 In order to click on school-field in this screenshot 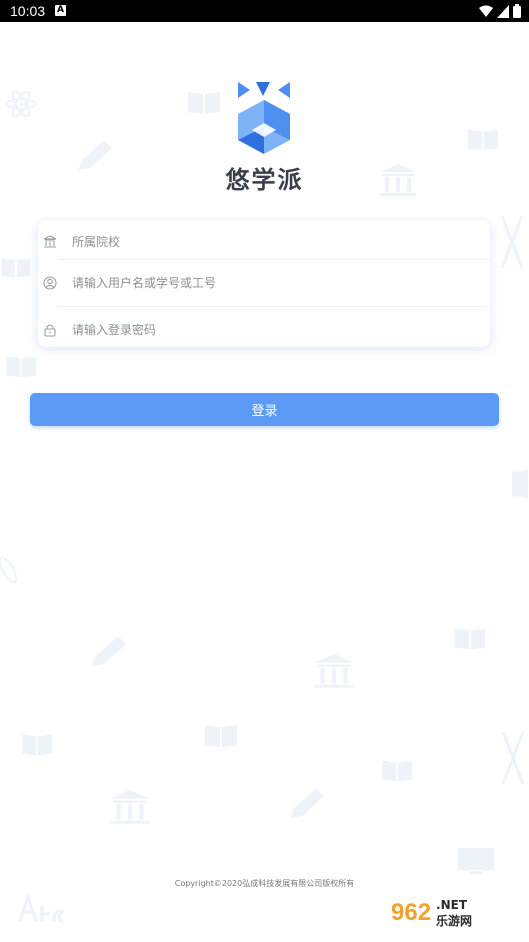, I will do `click(264, 242)`.